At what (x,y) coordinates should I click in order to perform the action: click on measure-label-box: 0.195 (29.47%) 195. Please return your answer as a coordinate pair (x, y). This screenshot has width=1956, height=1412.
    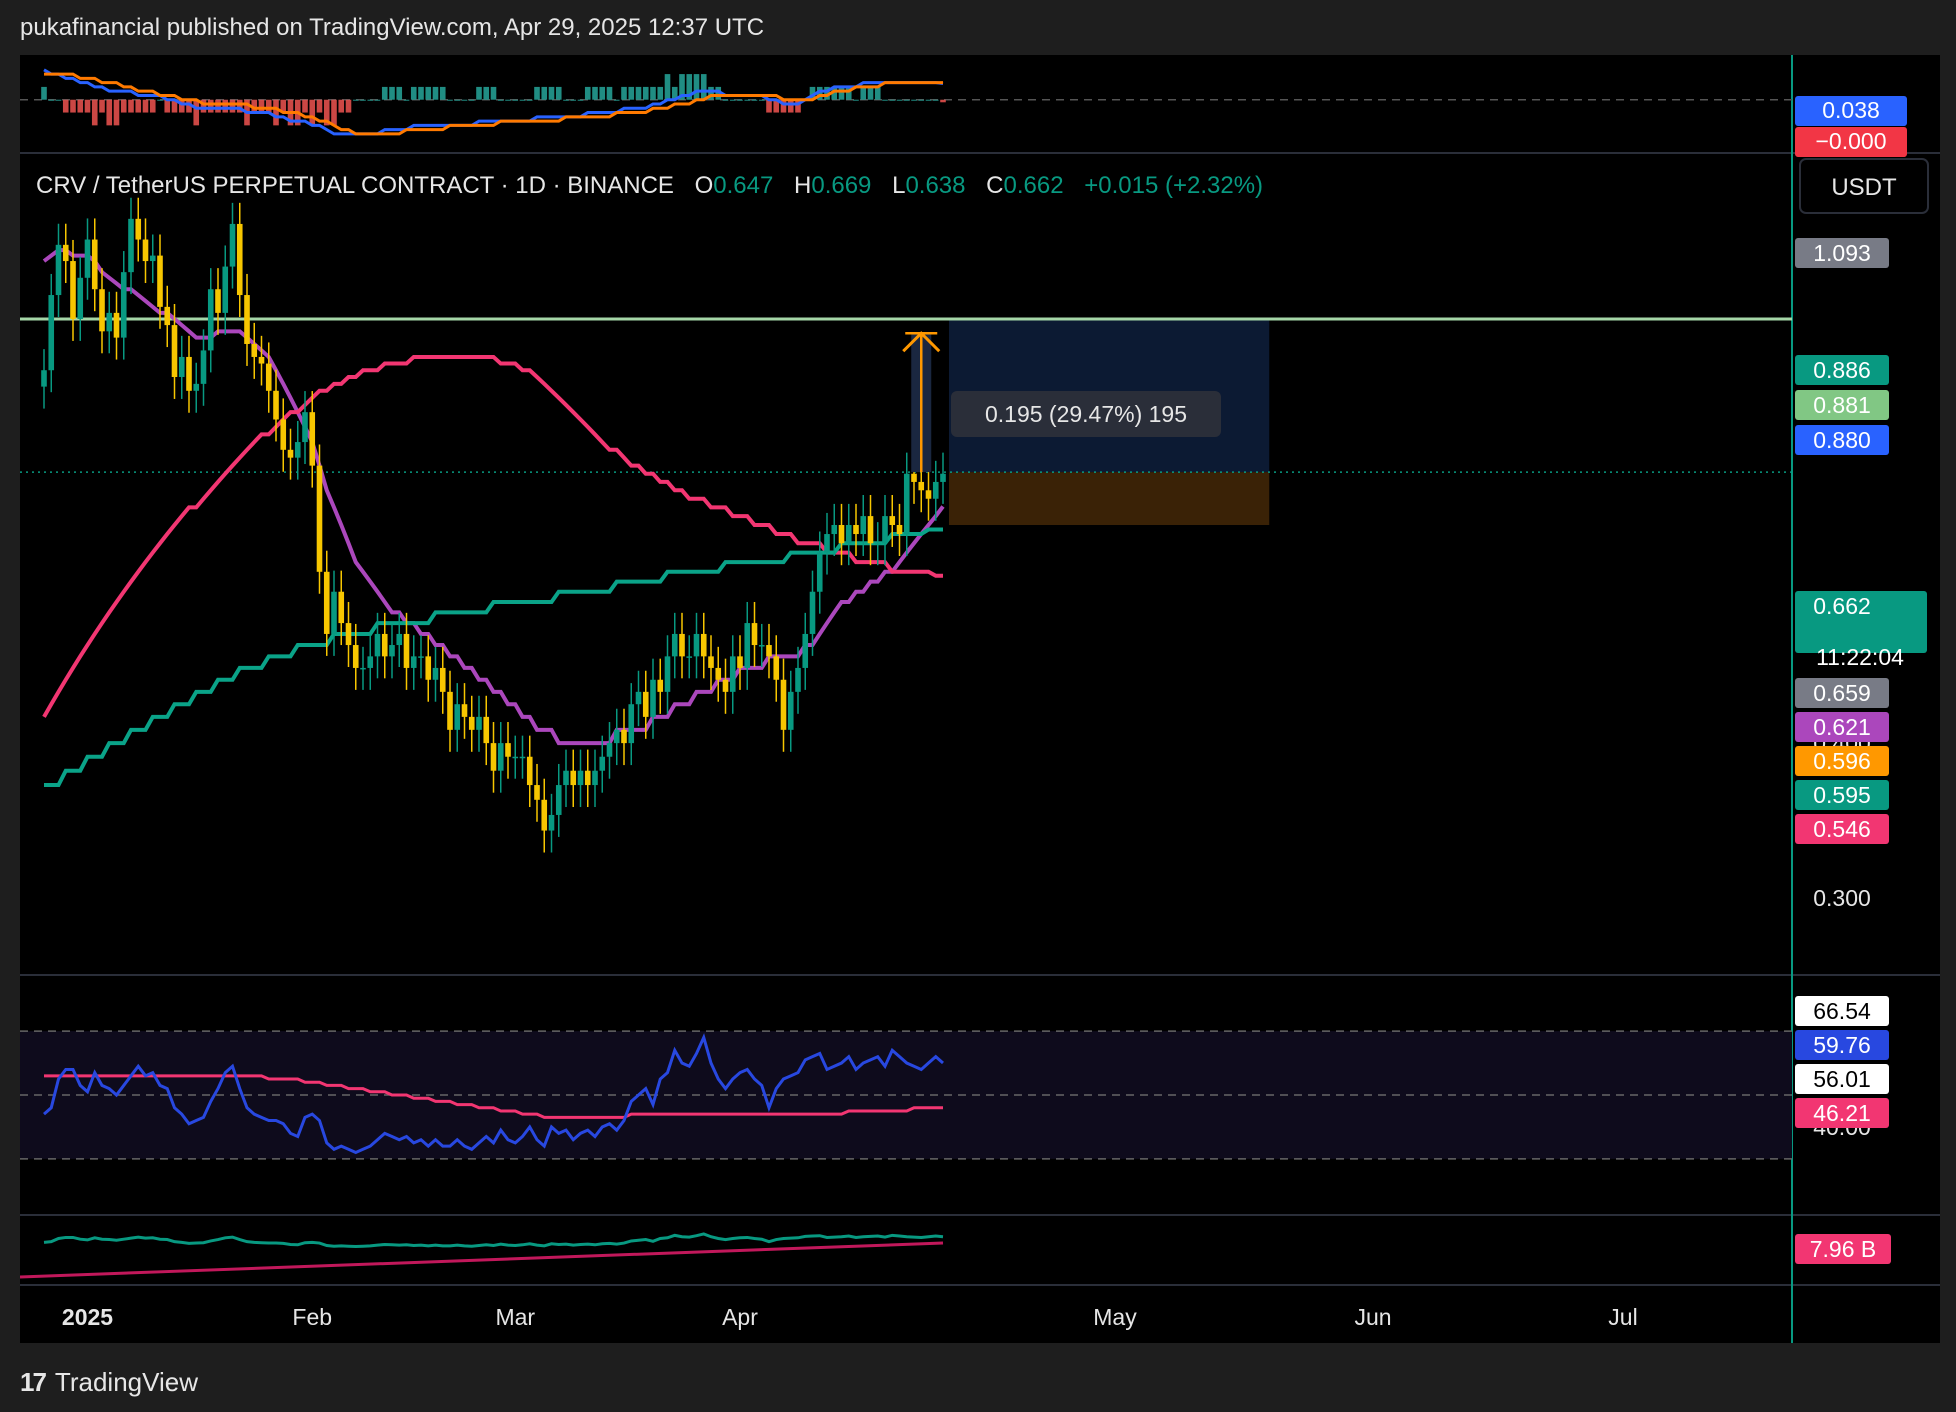
    Looking at the image, I should click on (1086, 414).